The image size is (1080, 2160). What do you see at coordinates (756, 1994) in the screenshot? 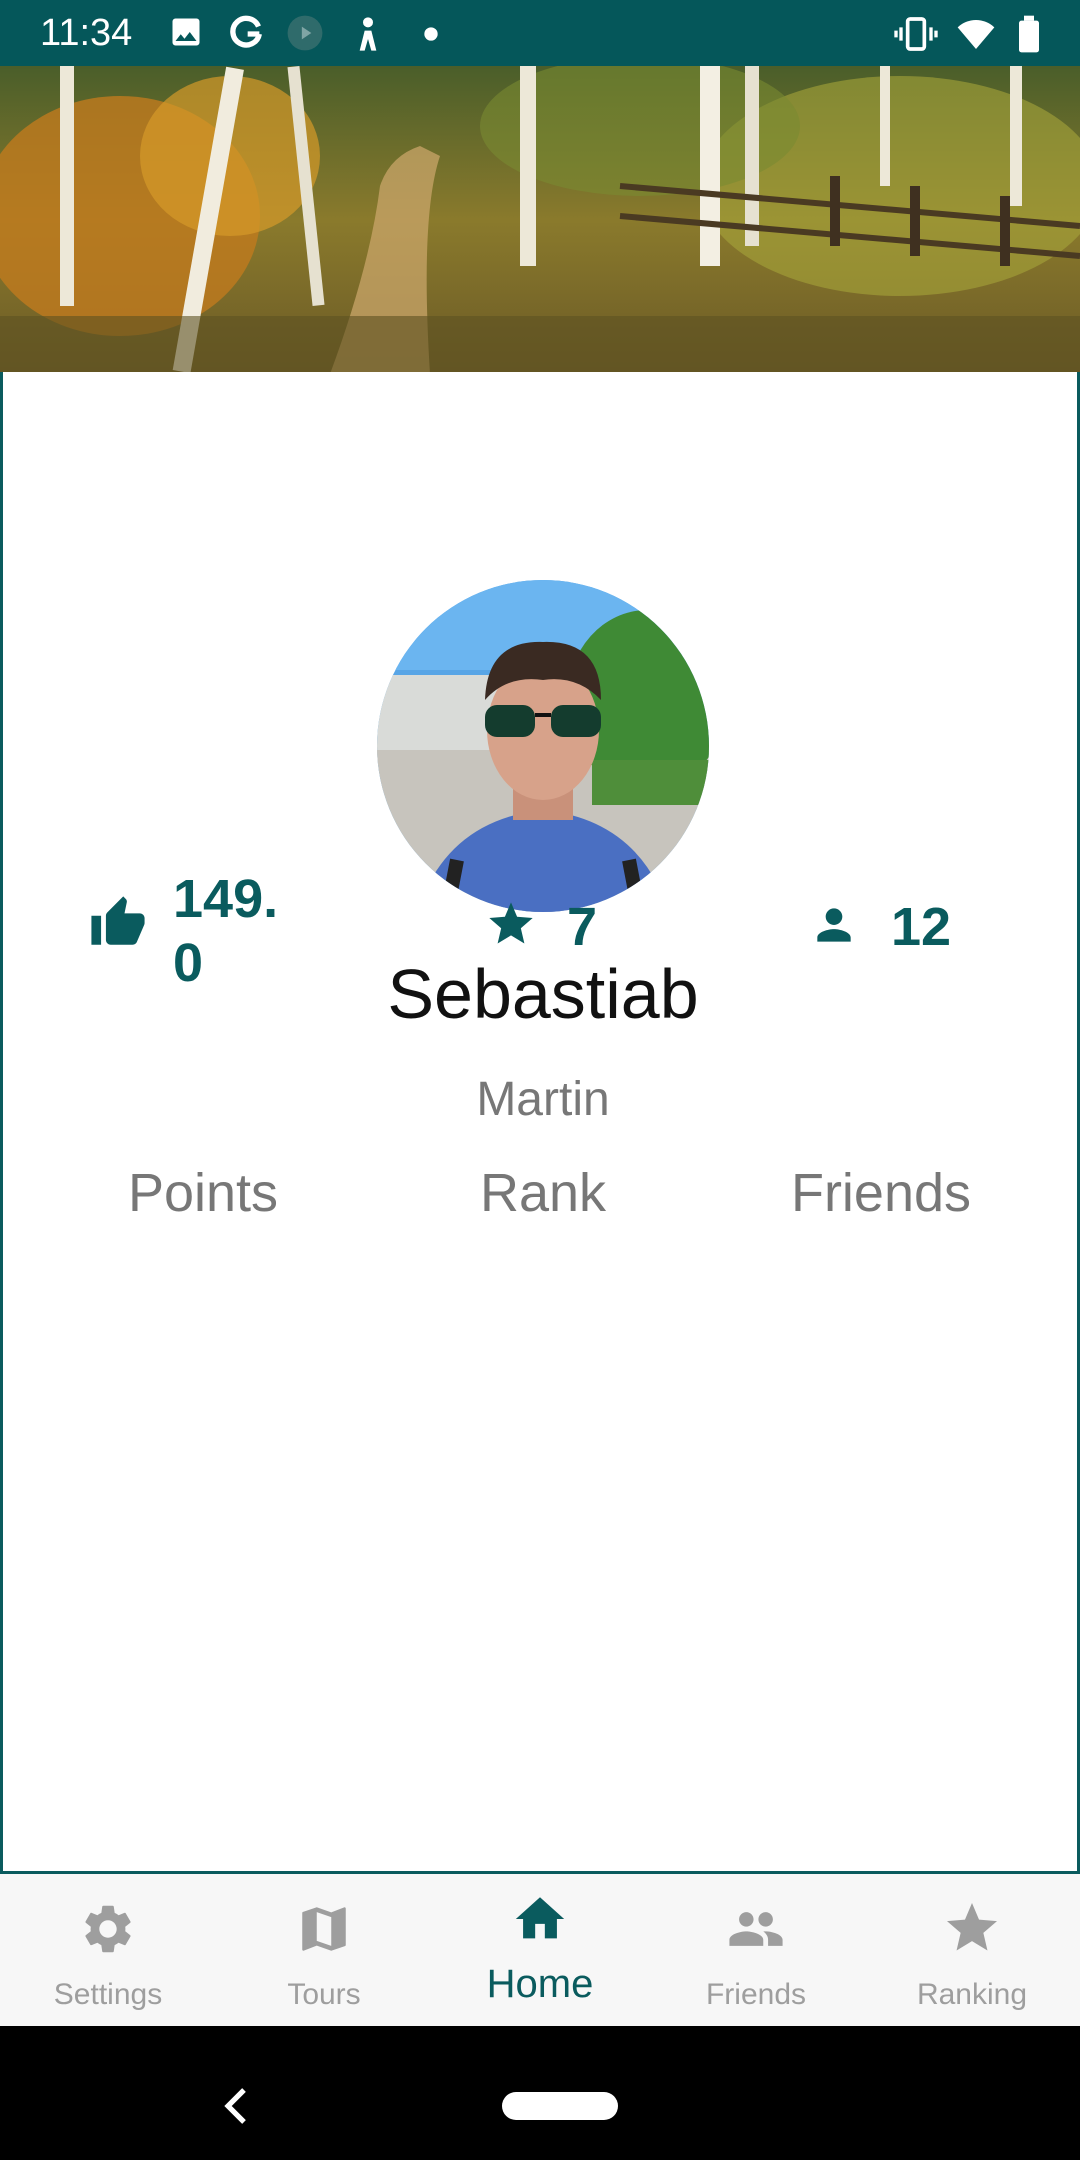
I see `nav-friends-label: Friends` at bounding box center [756, 1994].